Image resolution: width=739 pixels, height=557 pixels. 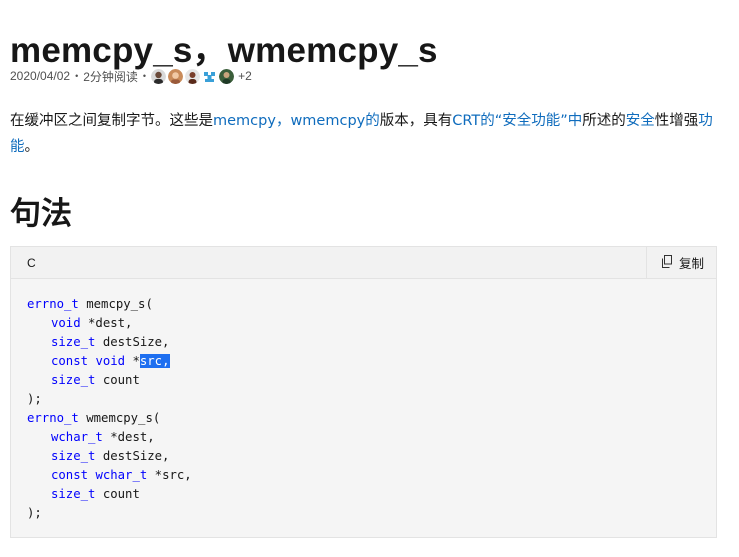 What do you see at coordinates (334, 121) in the screenshot?
I see `wmemcpy-link: wmemcpy的` at bounding box center [334, 121].